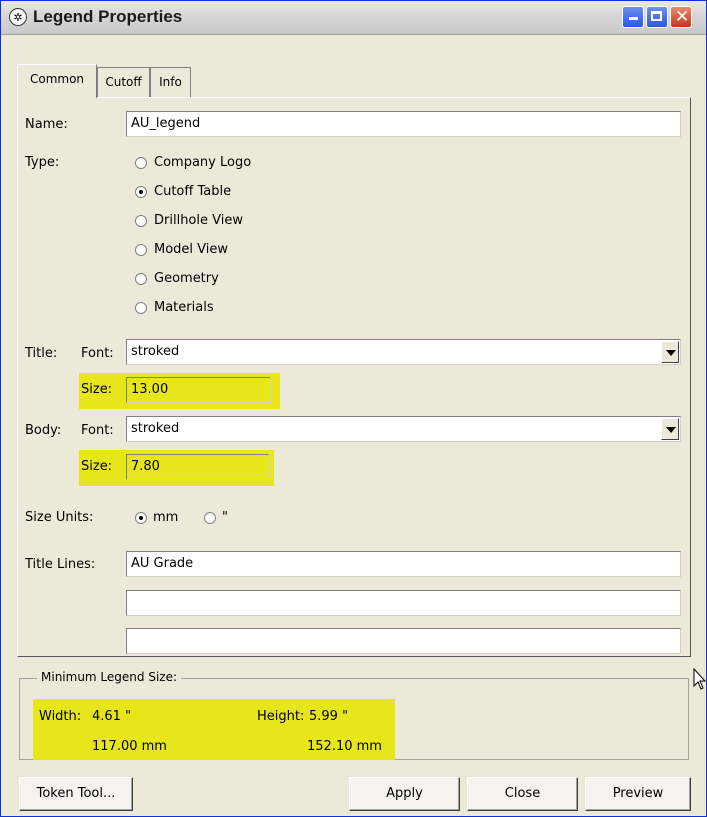 The width and height of the screenshot is (707, 817). I want to click on type-option-materials: Materials, so click(184, 307).